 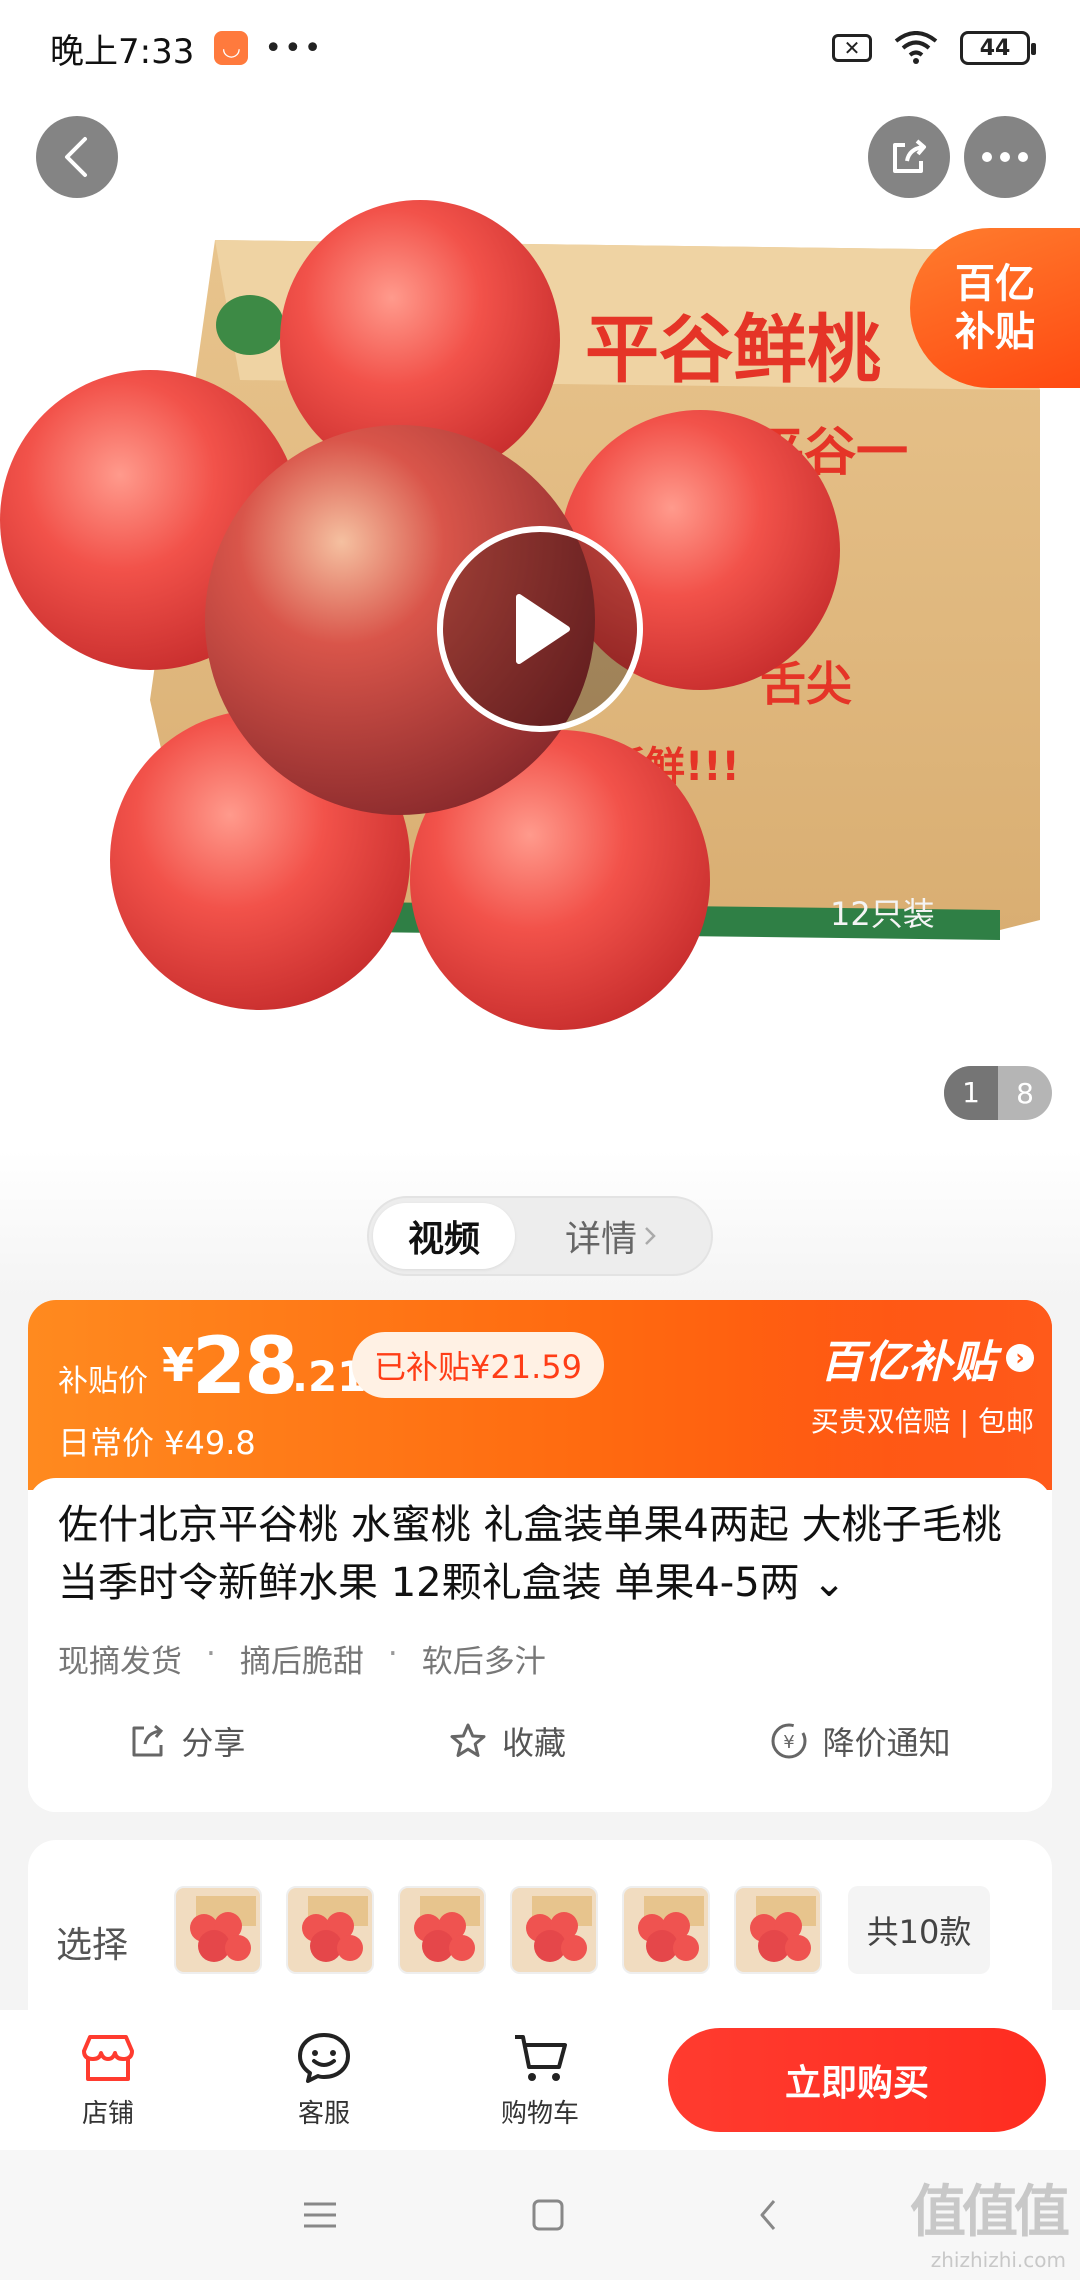 I want to click on price-integer: 28, so click(x=245, y=1367).